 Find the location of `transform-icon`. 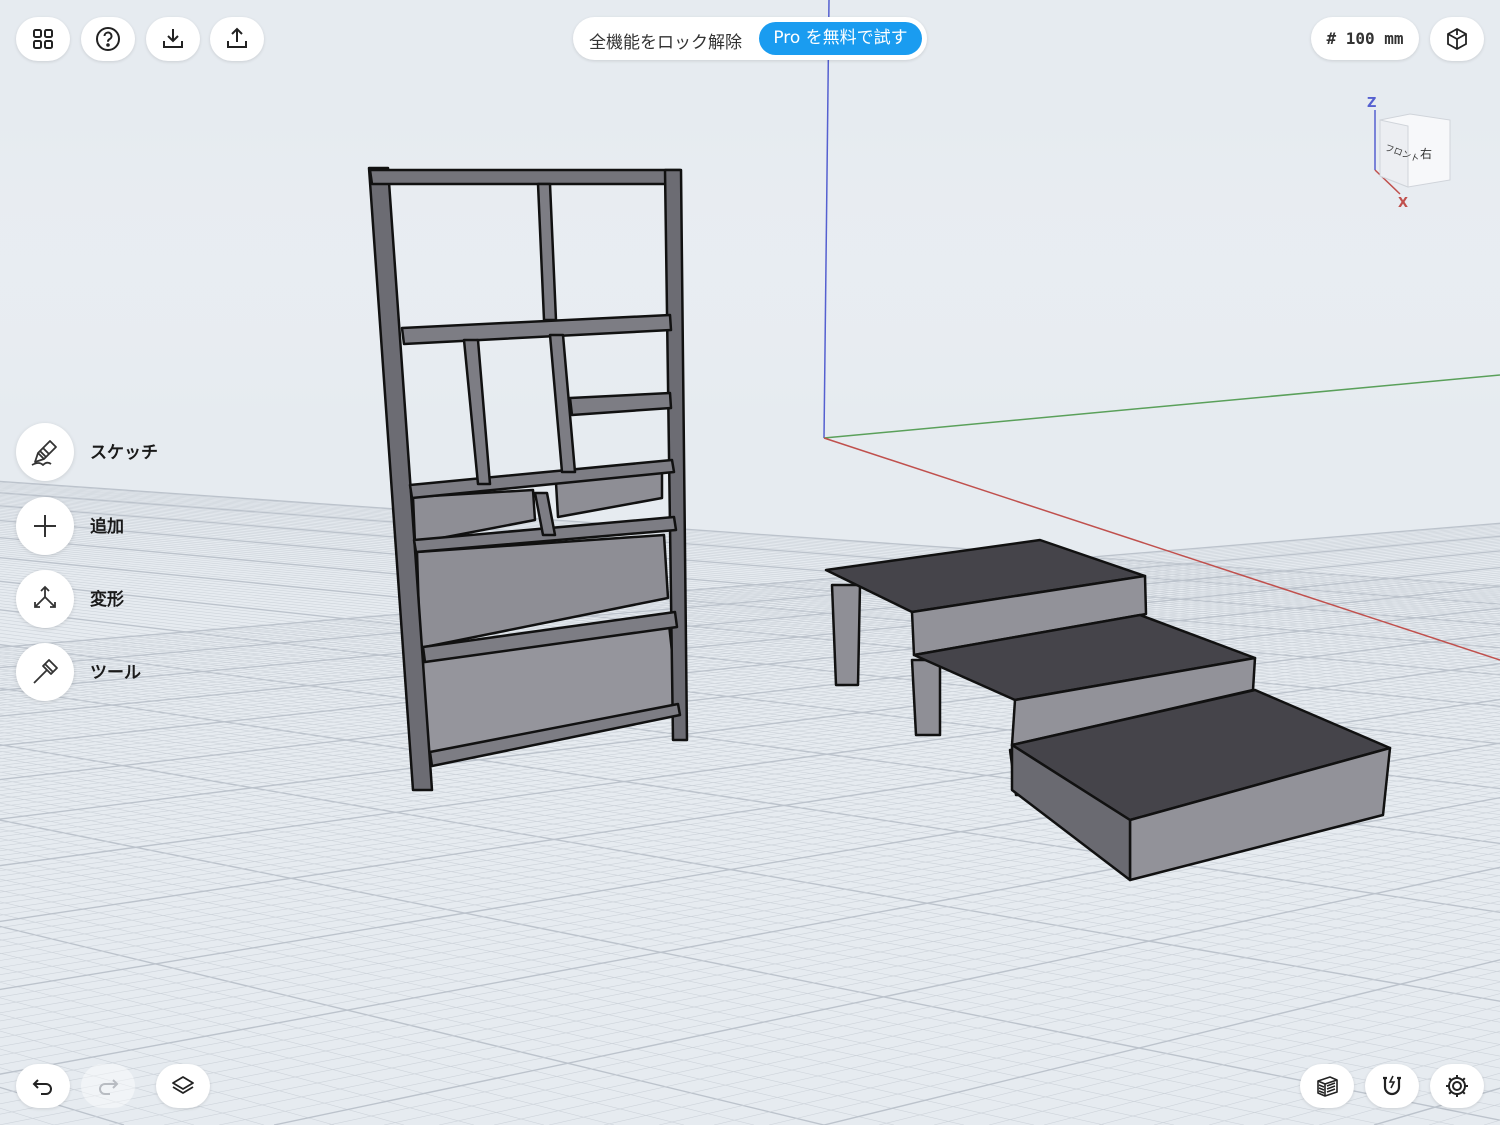

transform-icon is located at coordinates (45, 596).